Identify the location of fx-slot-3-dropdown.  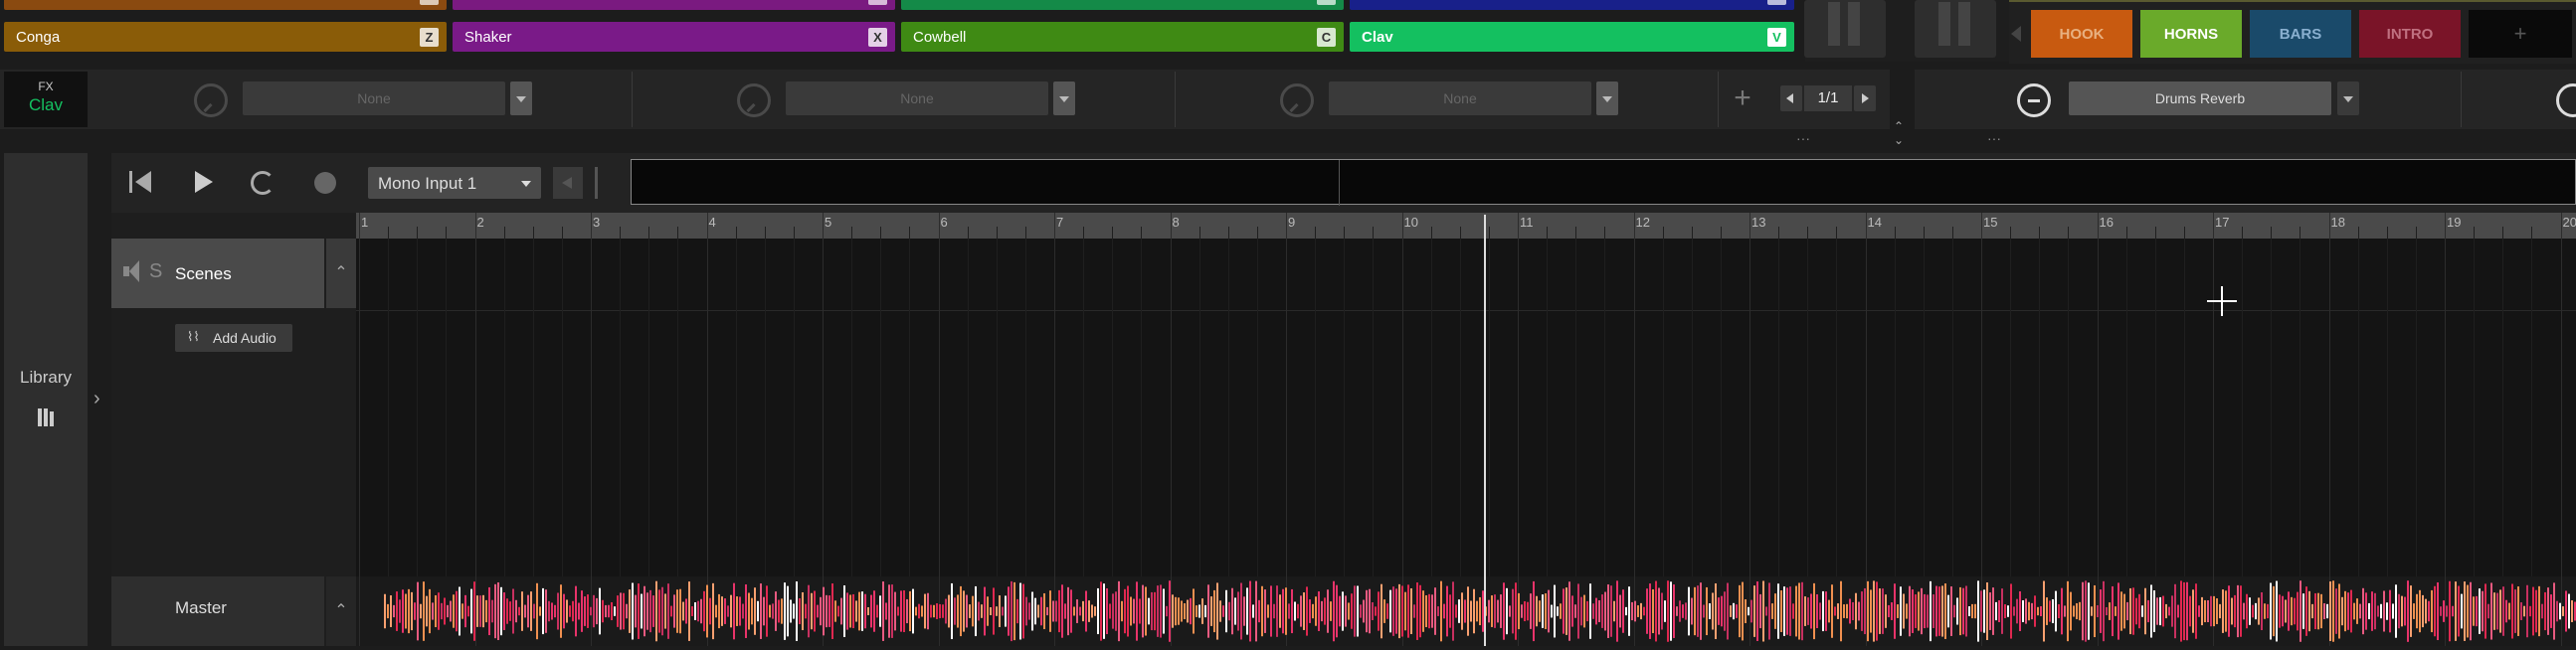
(1607, 98).